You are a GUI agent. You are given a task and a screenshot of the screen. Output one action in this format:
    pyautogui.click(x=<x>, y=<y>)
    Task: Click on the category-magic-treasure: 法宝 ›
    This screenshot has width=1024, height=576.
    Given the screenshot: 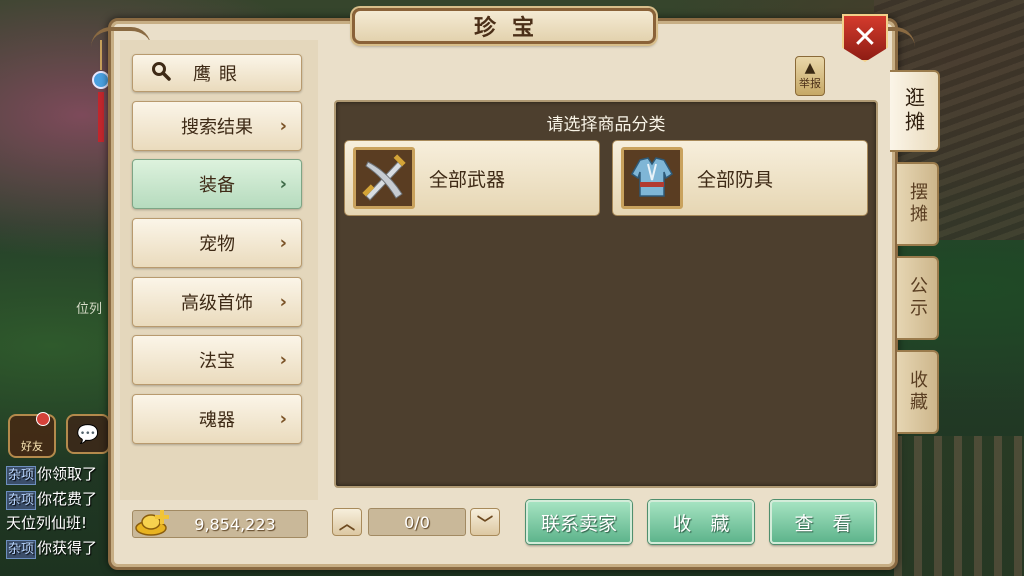 What is the action you would take?
    pyautogui.click(x=217, y=360)
    